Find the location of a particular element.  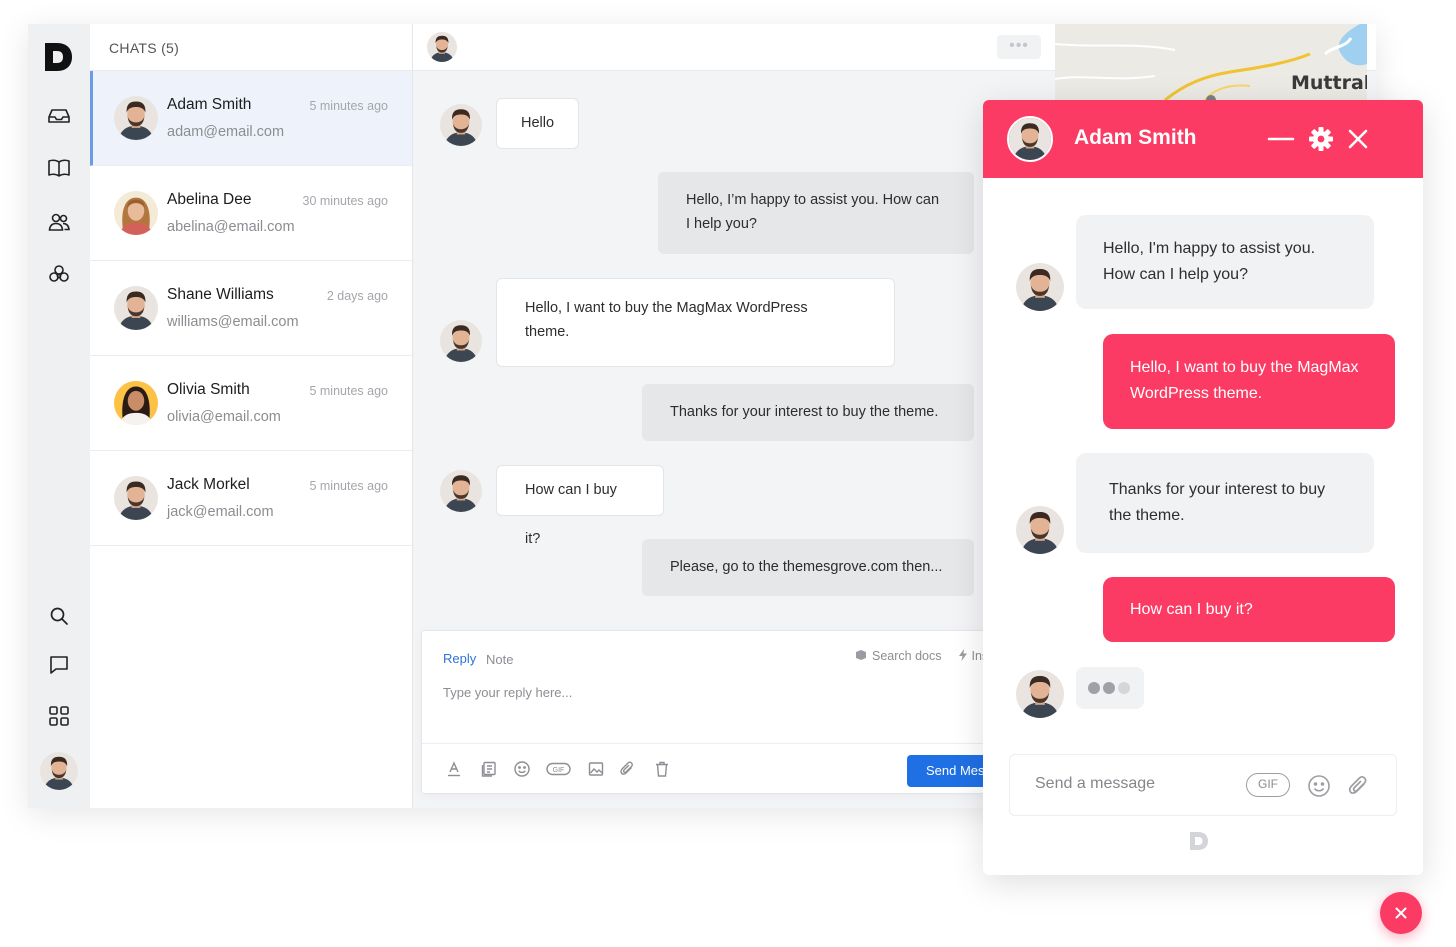

search-icon is located at coordinates (59, 616).